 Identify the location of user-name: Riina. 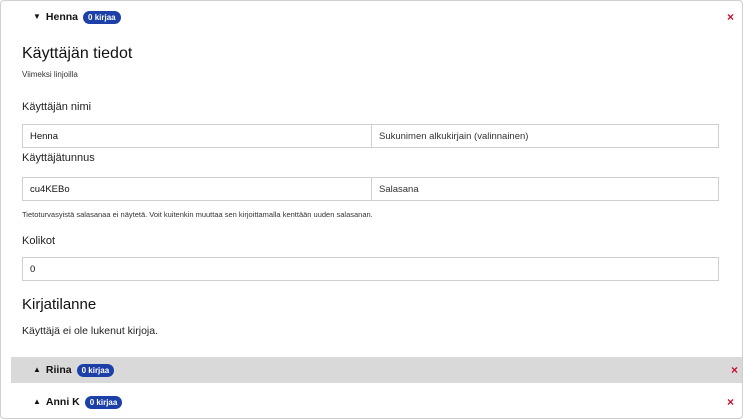
(58, 370).